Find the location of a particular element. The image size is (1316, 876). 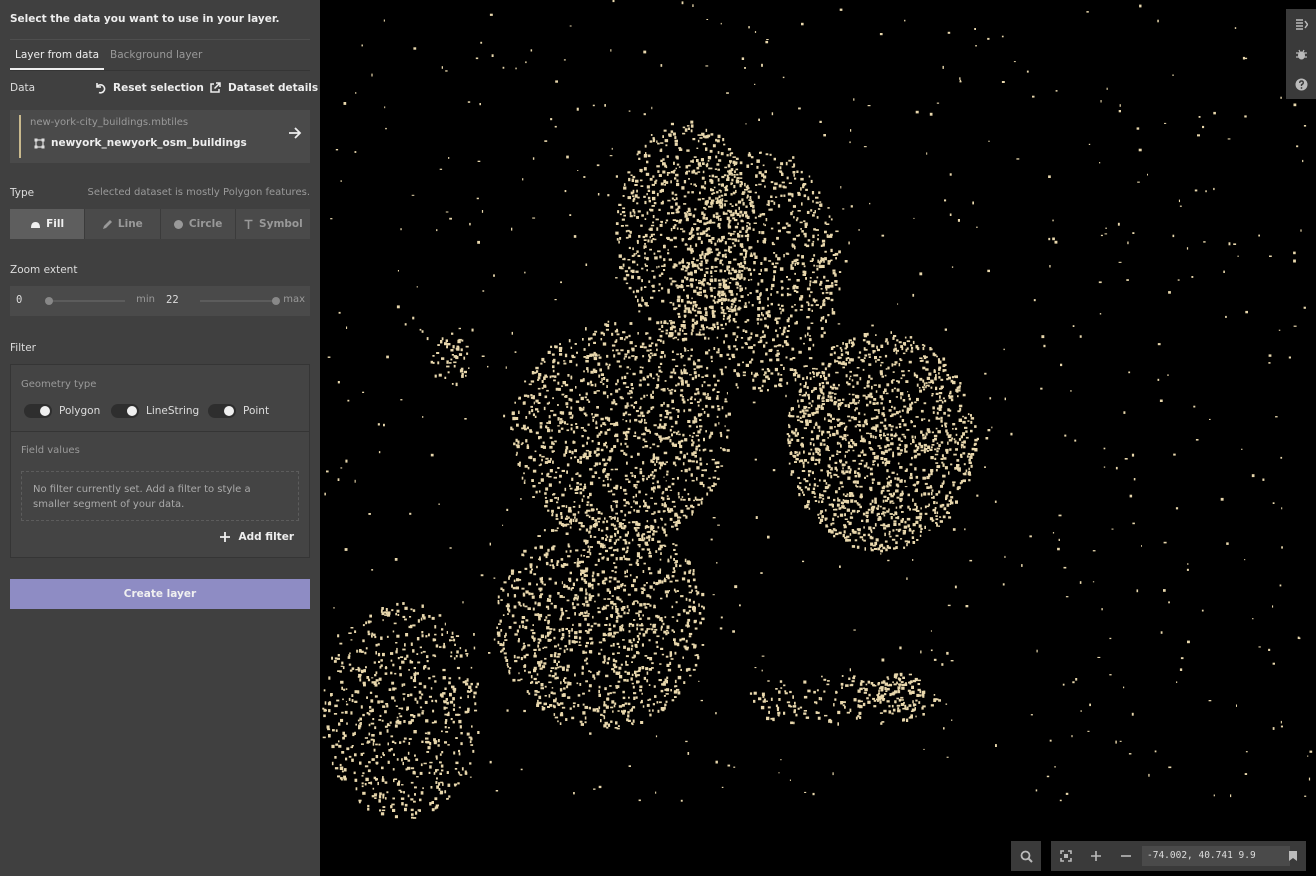

zoom-max-value: 22 is located at coordinates (172, 300).